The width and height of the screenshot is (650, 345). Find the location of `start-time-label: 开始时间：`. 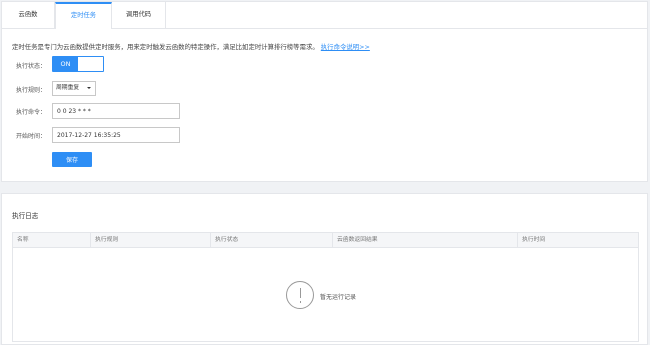

start-time-label: 开始时间： is located at coordinates (31, 136).